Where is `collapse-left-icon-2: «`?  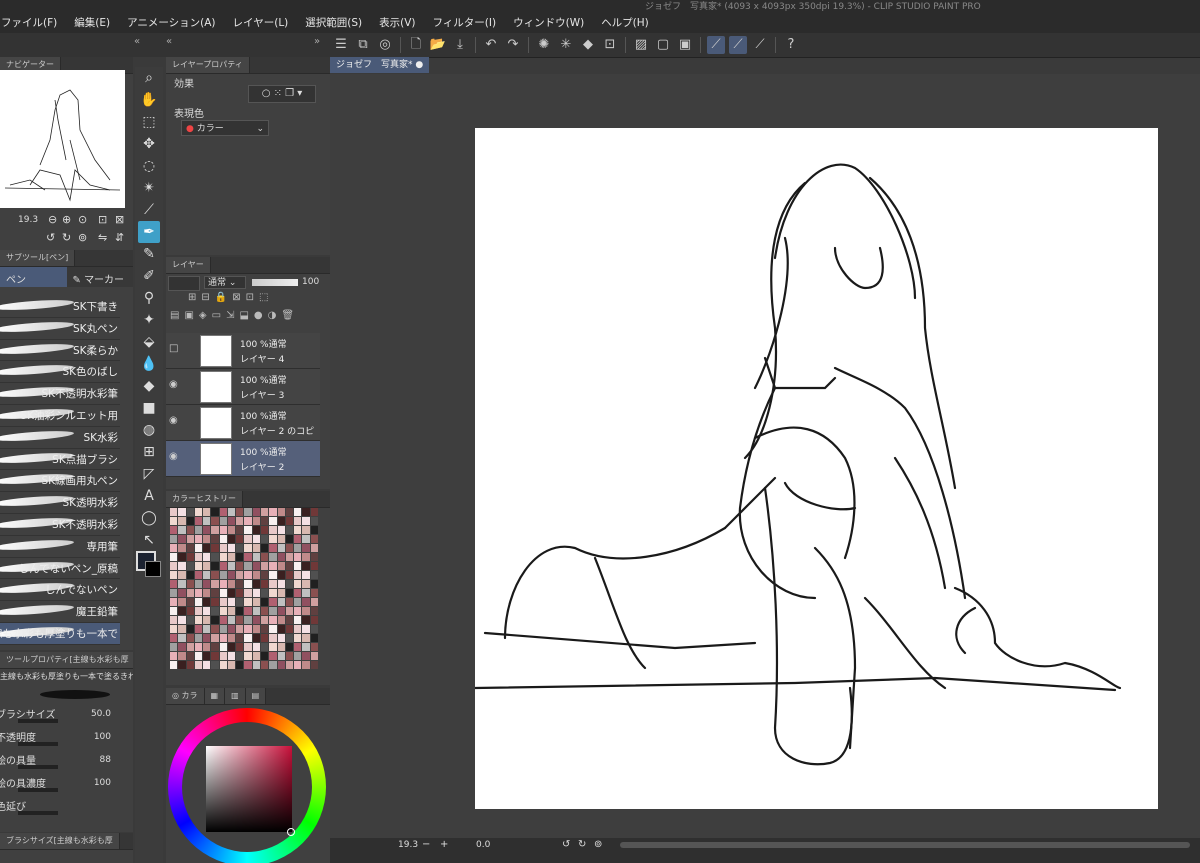 collapse-left-icon-2: « is located at coordinates (169, 41).